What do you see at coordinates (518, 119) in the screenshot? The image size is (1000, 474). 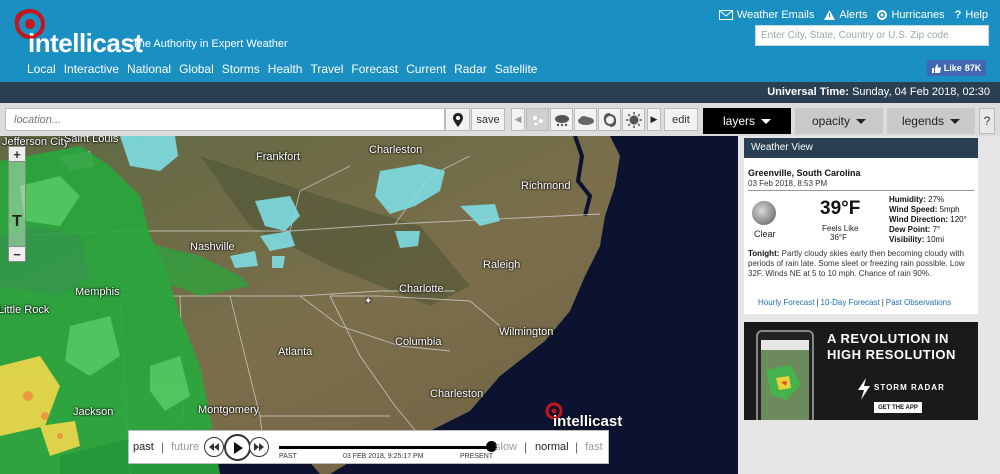 I see `layers-prev-arrow: ◀` at bounding box center [518, 119].